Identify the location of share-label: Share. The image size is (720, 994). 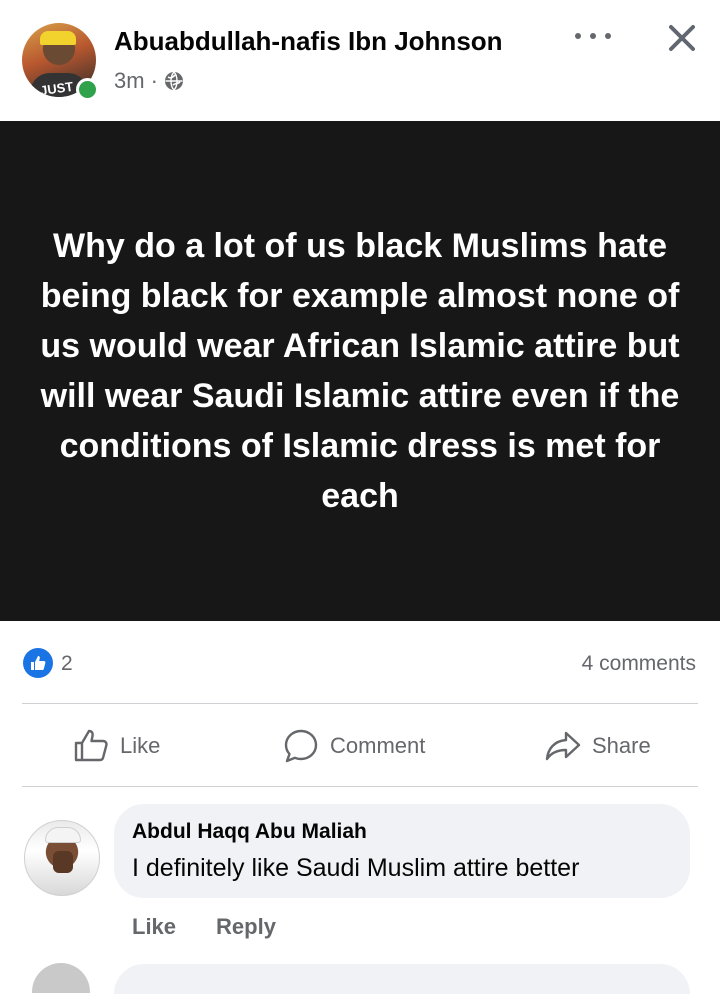
(621, 745).